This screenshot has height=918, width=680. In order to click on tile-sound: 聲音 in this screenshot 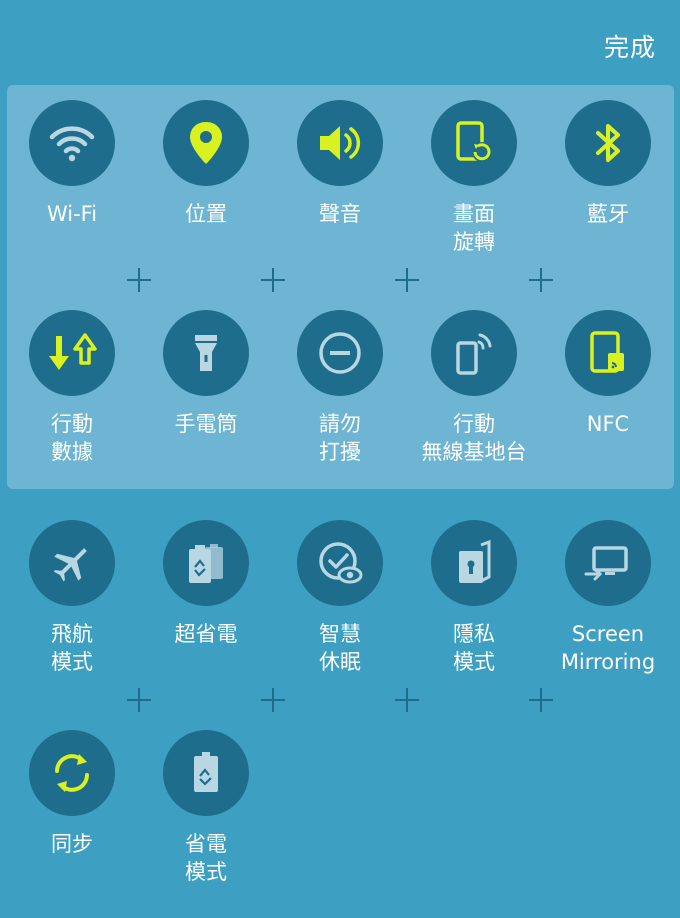, I will do `click(340, 164)`.